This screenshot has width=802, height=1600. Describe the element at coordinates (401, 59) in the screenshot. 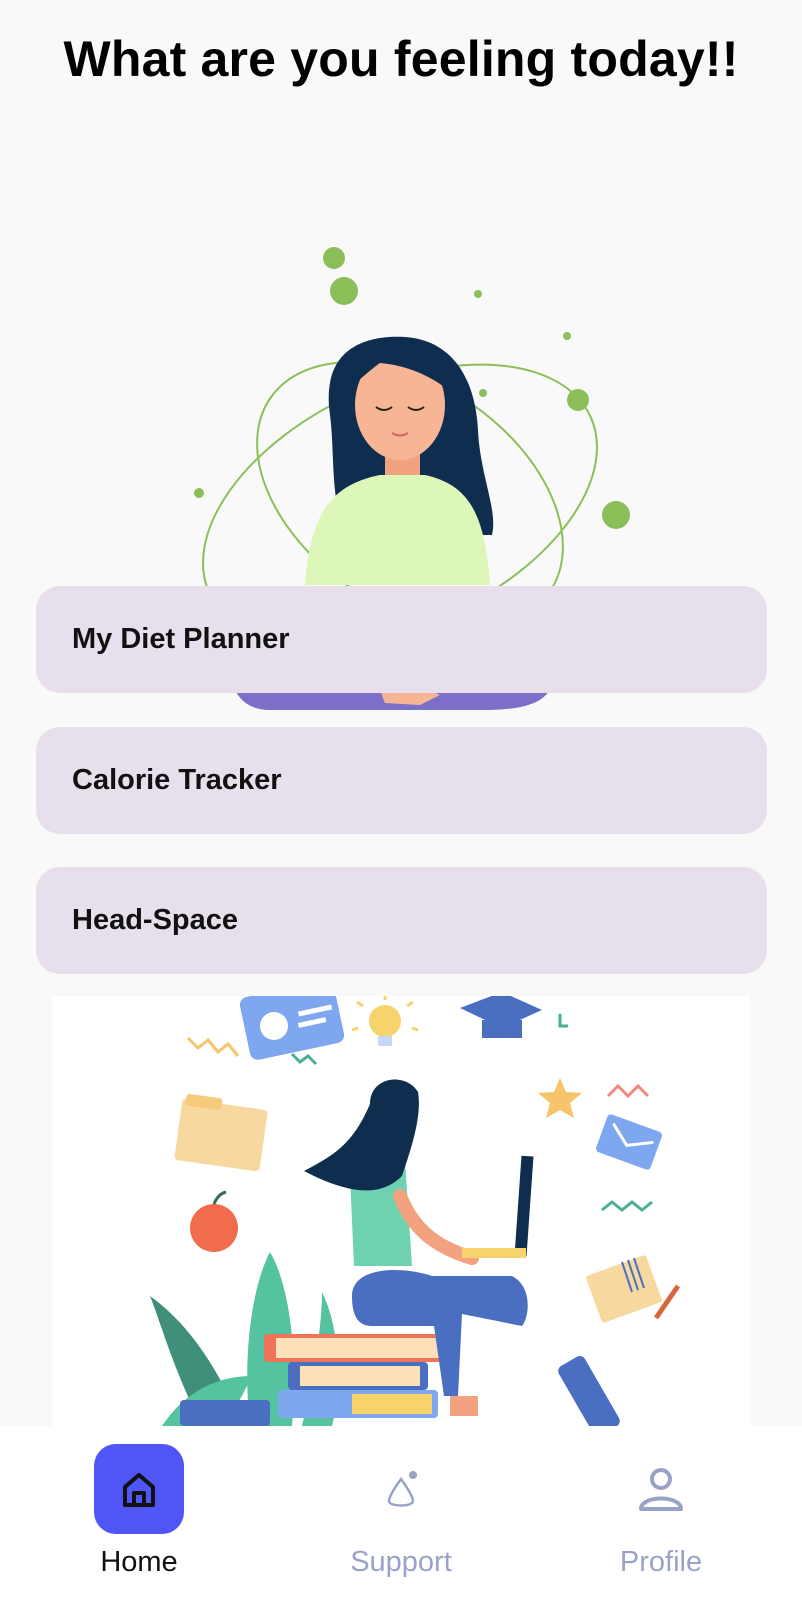

I see `page-title: What are you feeling today!!` at that location.